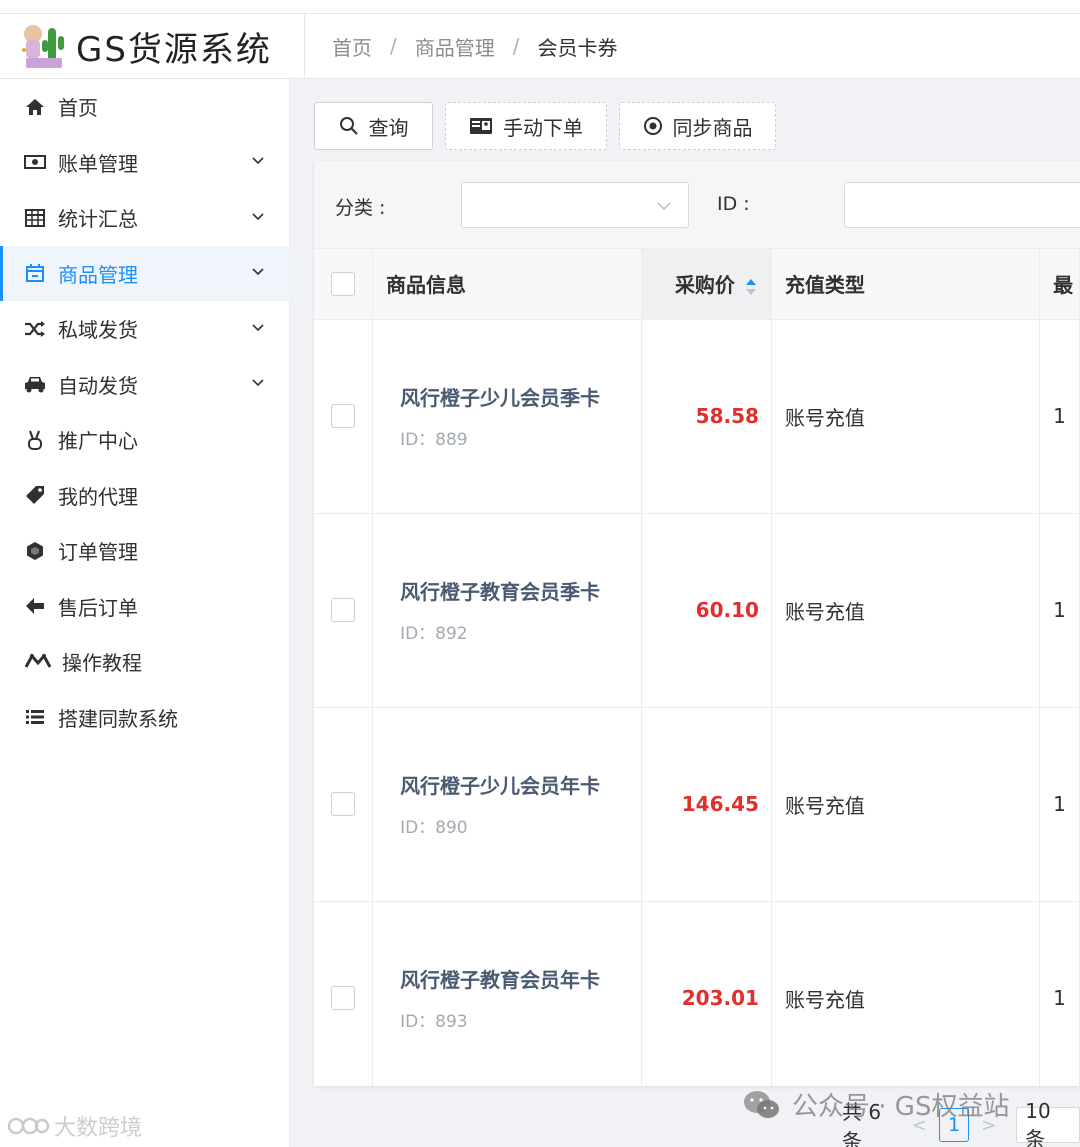  Describe the element at coordinates (98, 552) in the screenshot. I see `sidebar-item-label: 订单管理` at that location.